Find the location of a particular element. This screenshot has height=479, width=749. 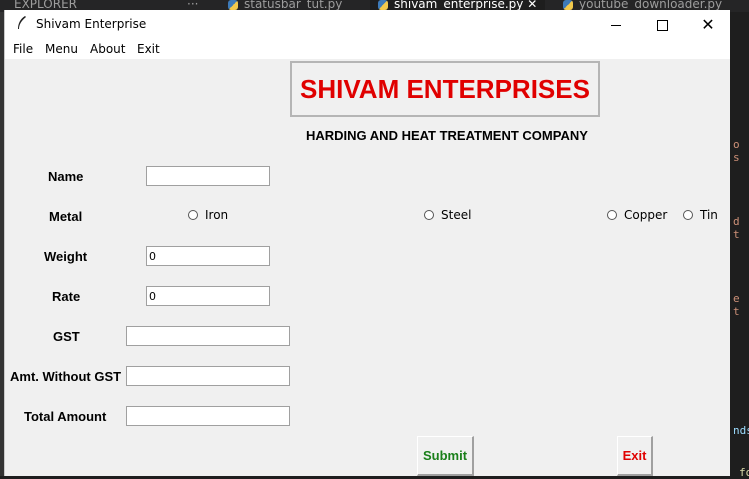

company-subheading: HARDING AND HEAT TREATMENT COMPANY is located at coordinates (447, 135).